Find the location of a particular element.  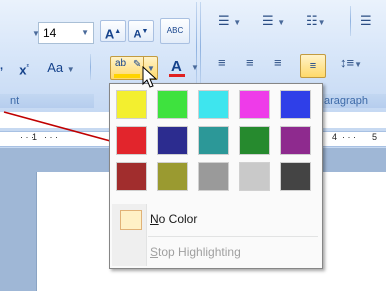

clear-formatting-icon: ABC is located at coordinates (175, 30).